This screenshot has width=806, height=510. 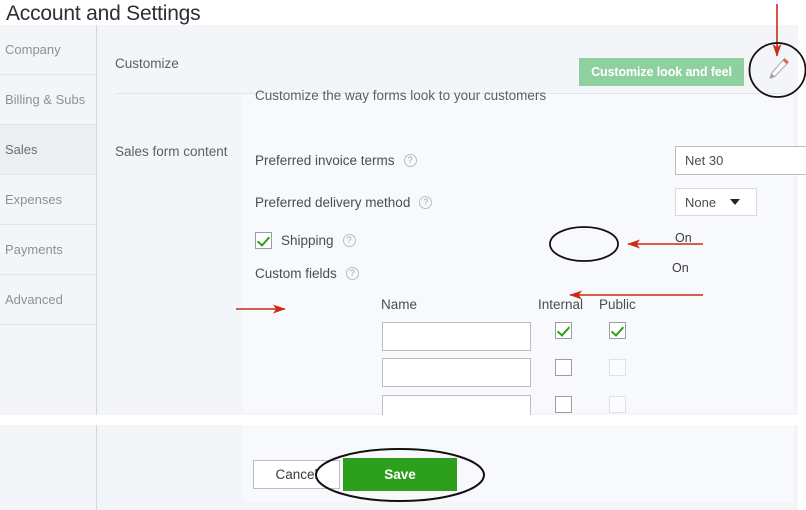 What do you see at coordinates (296, 474) in the screenshot?
I see `cancel-button: Cancel` at bounding box center [296, 474].